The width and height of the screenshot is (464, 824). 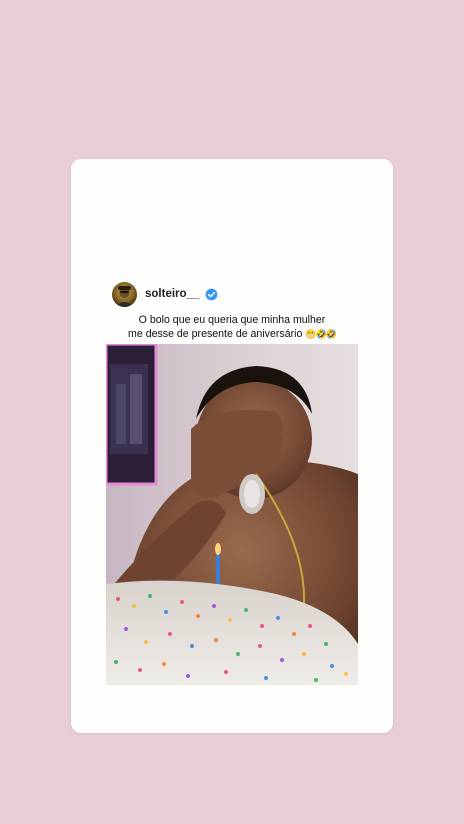 I want to click on avatar, so click(x=124, y=294).